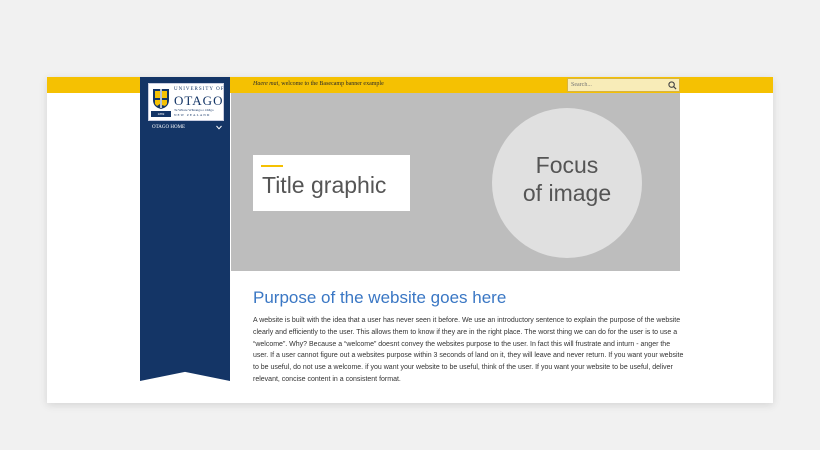 The width and height of the screenshot is (820, 450). I want to click on focus-text: Focus of image, so click(567, 179).